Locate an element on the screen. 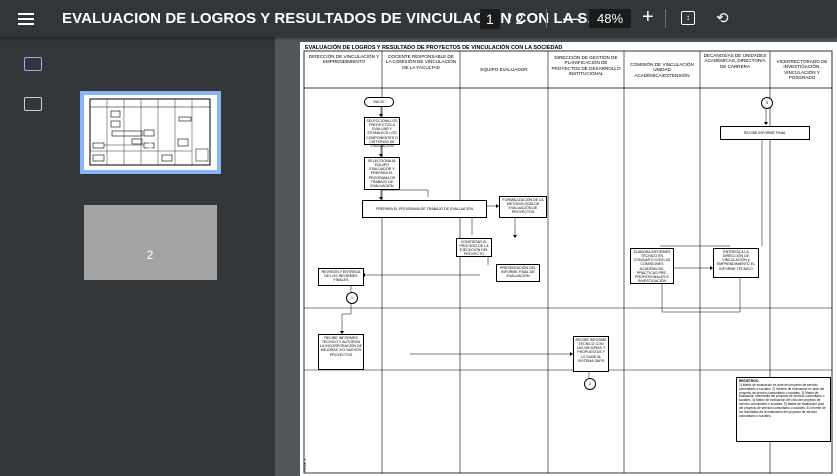 Image resolution: width=837 pixels, height=476 pixels. connector-1: 1 is located at coordinates (352, 298).